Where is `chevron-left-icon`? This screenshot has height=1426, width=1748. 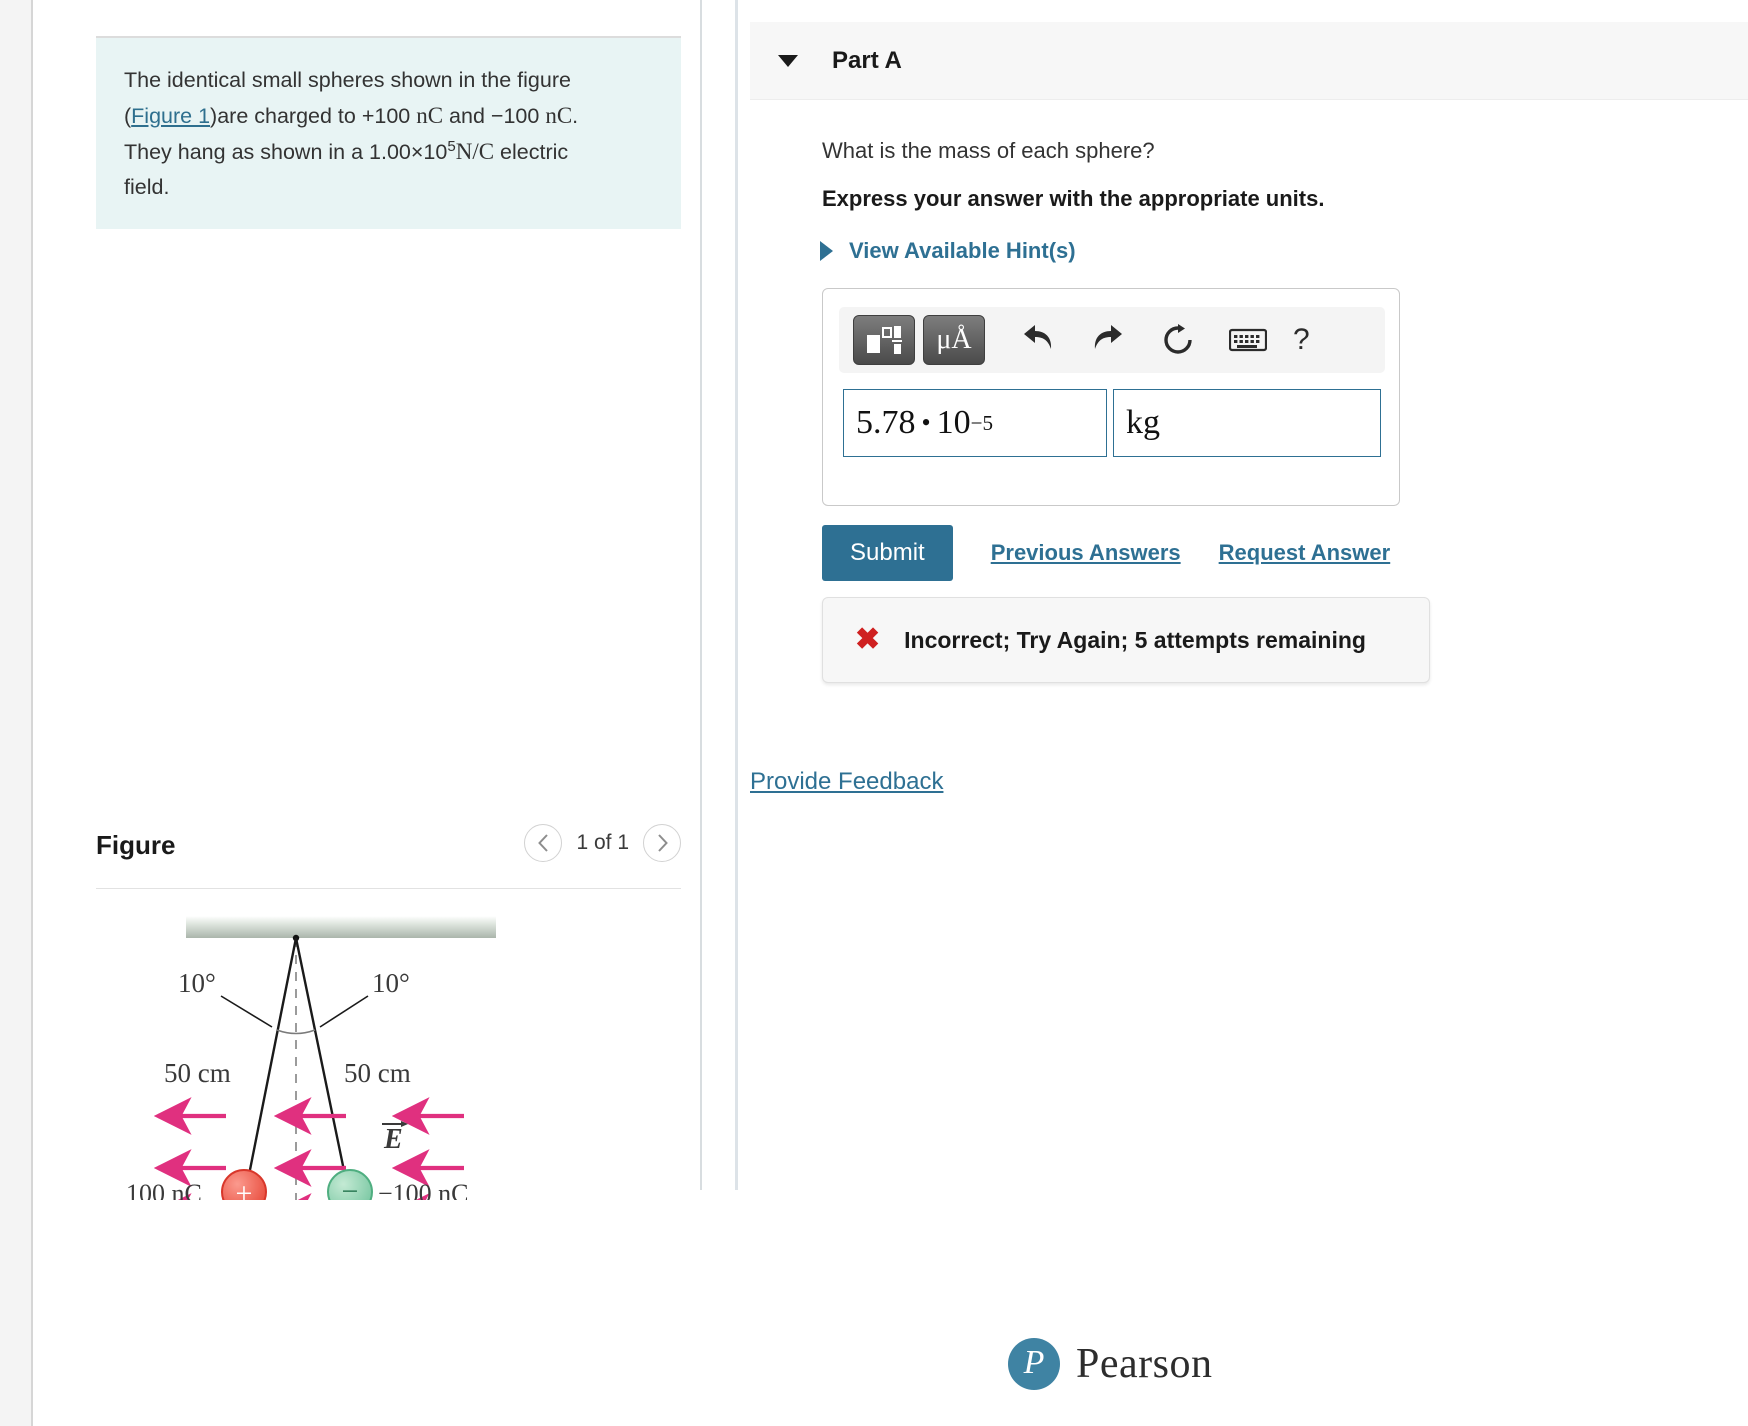 chevron-left-icon is located at coordinates (543, 843).